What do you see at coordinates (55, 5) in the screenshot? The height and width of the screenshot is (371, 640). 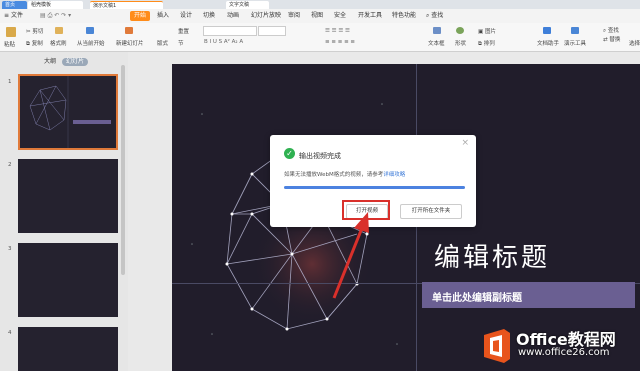 I see `tab-docer: 稻壳模板` at bounding box center [55, 5].